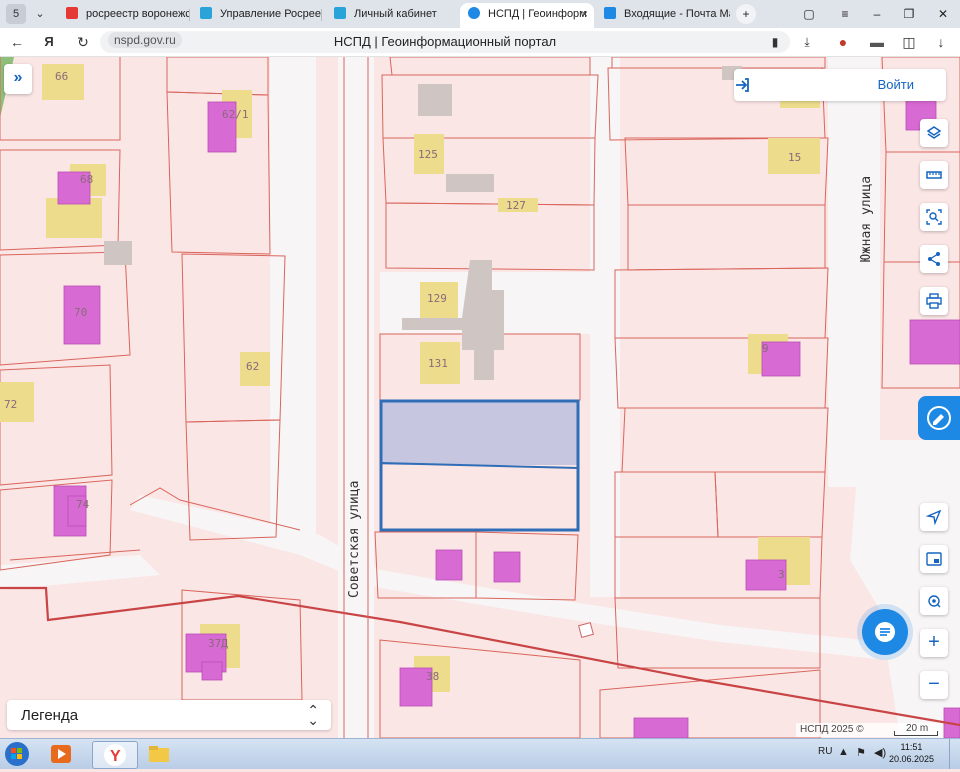  I want to click on tab-nspd-active: НСПД | Геоинформ ×, so click(527, 15).